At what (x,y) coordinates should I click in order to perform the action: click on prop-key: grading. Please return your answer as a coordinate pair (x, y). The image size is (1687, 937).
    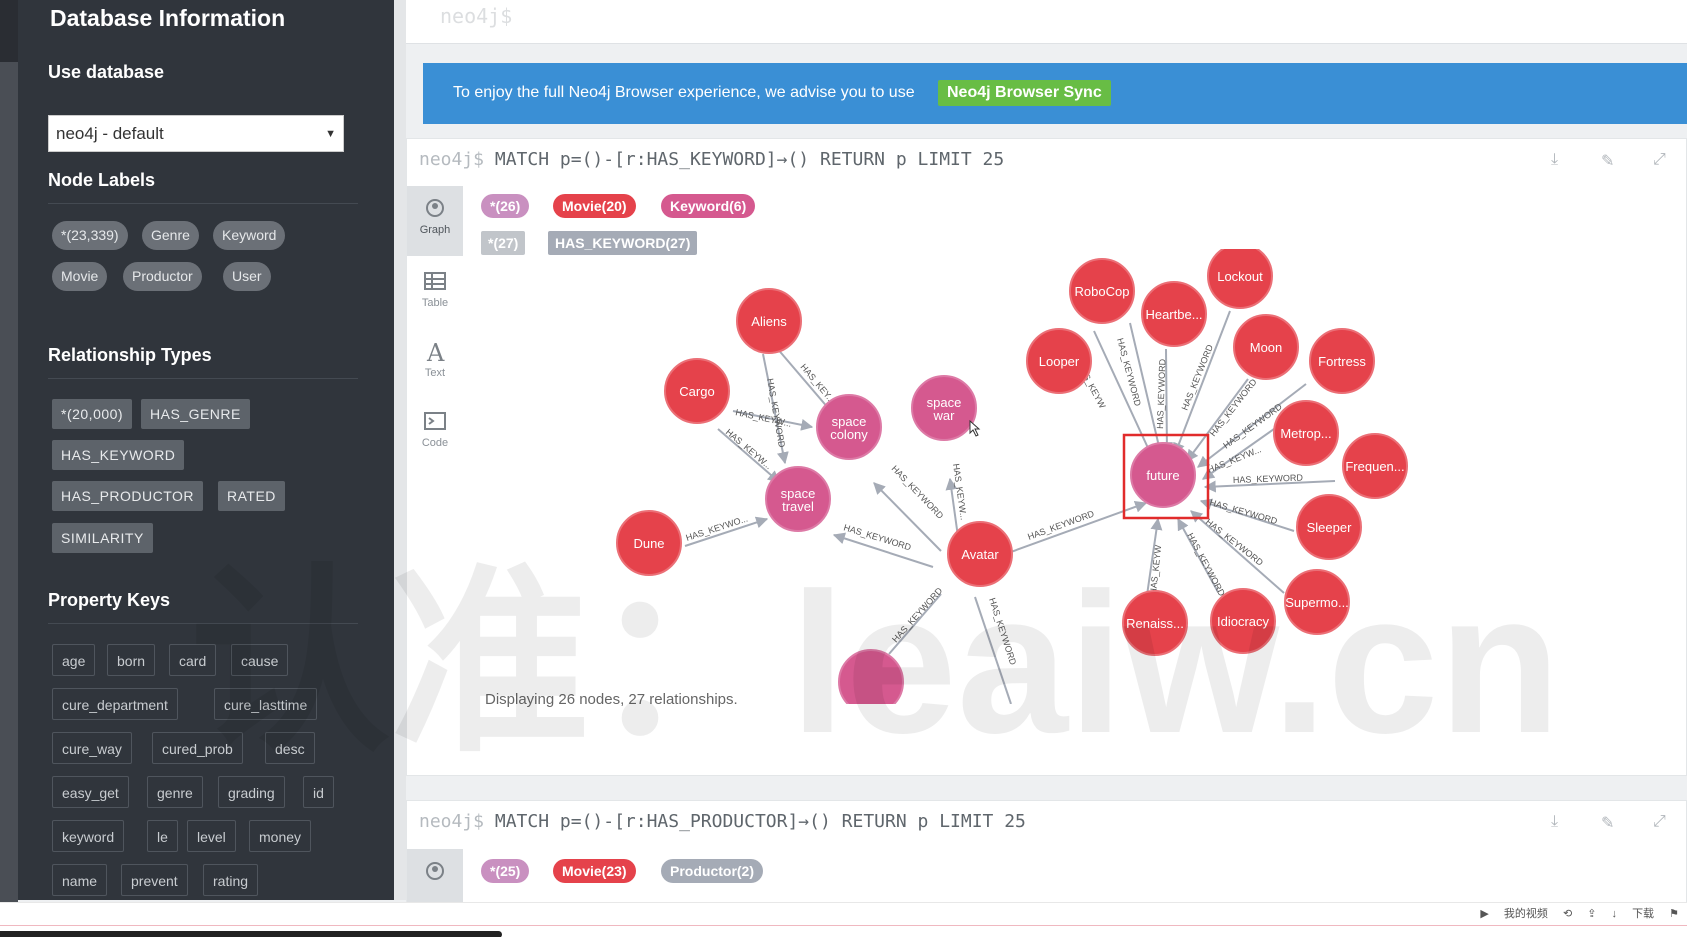
    Looking at the image, I should click on (251, 792).